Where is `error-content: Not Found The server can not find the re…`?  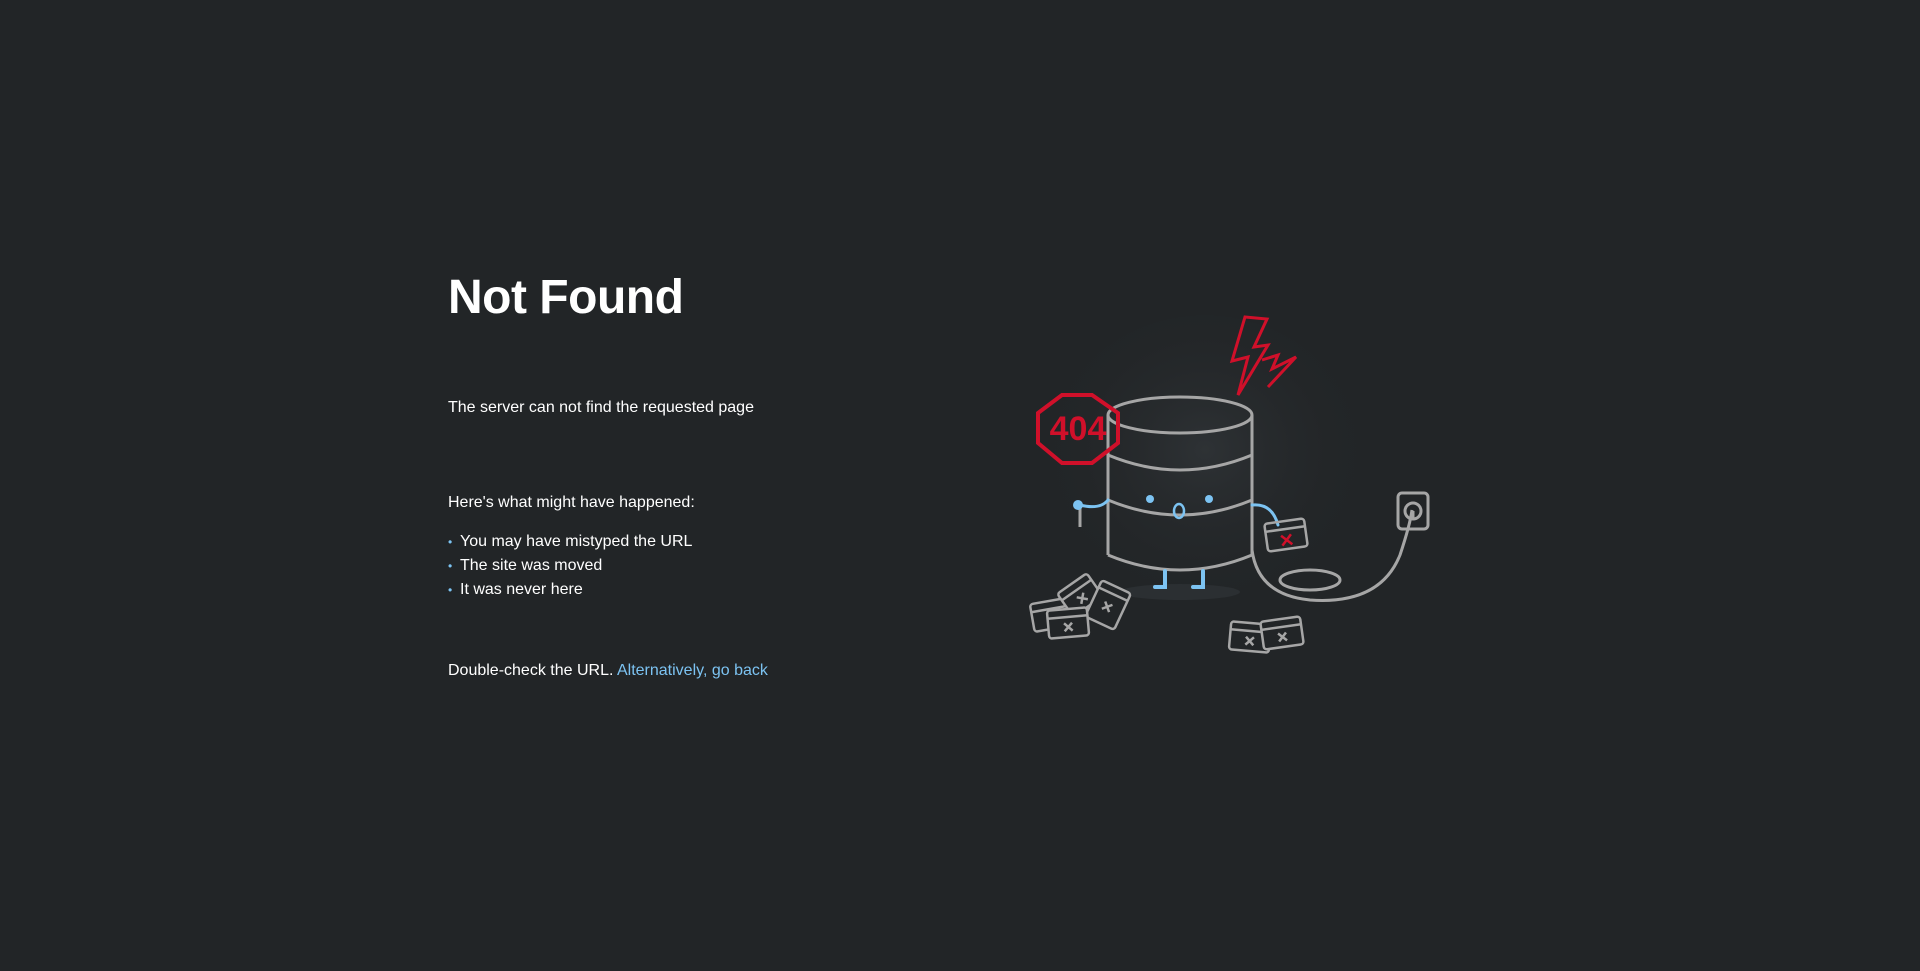 error-content: Not Found The server can not find the re… is located at coordinates (708, 473).